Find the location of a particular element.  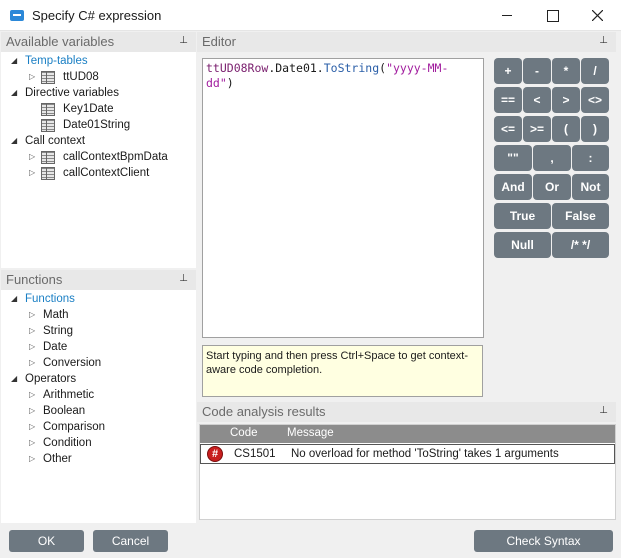

key-greater-equal: >= is located at coordinates (537, 129).